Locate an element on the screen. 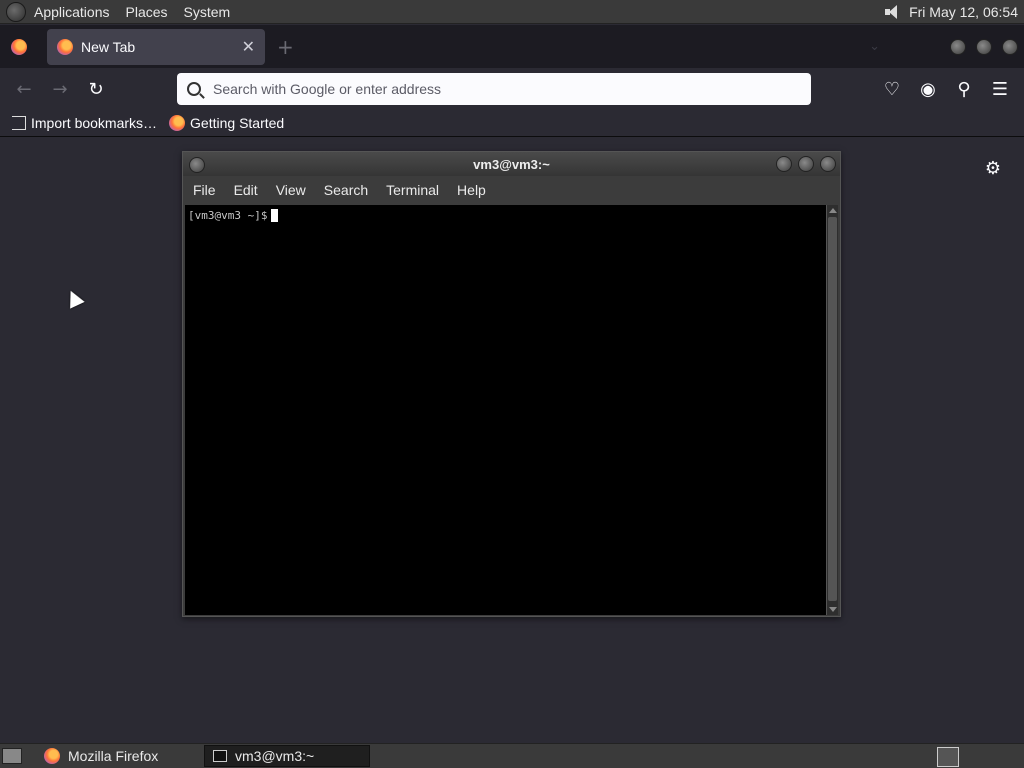  scroll-down-icon is located at coordinates (833, 609).